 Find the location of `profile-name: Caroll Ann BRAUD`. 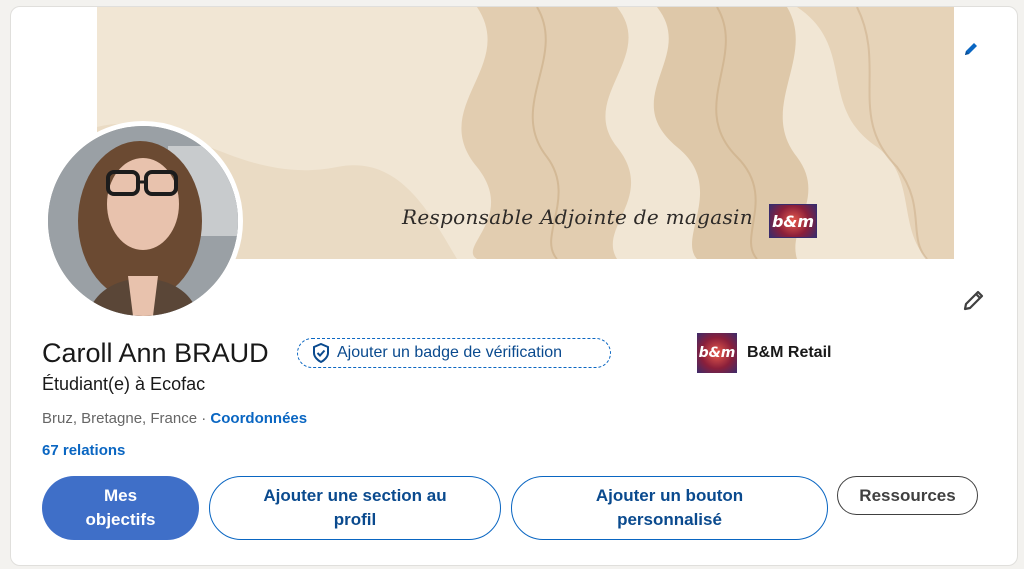

profile-name: Caroll Ann BRAUD is located at coordinates (155, 353).